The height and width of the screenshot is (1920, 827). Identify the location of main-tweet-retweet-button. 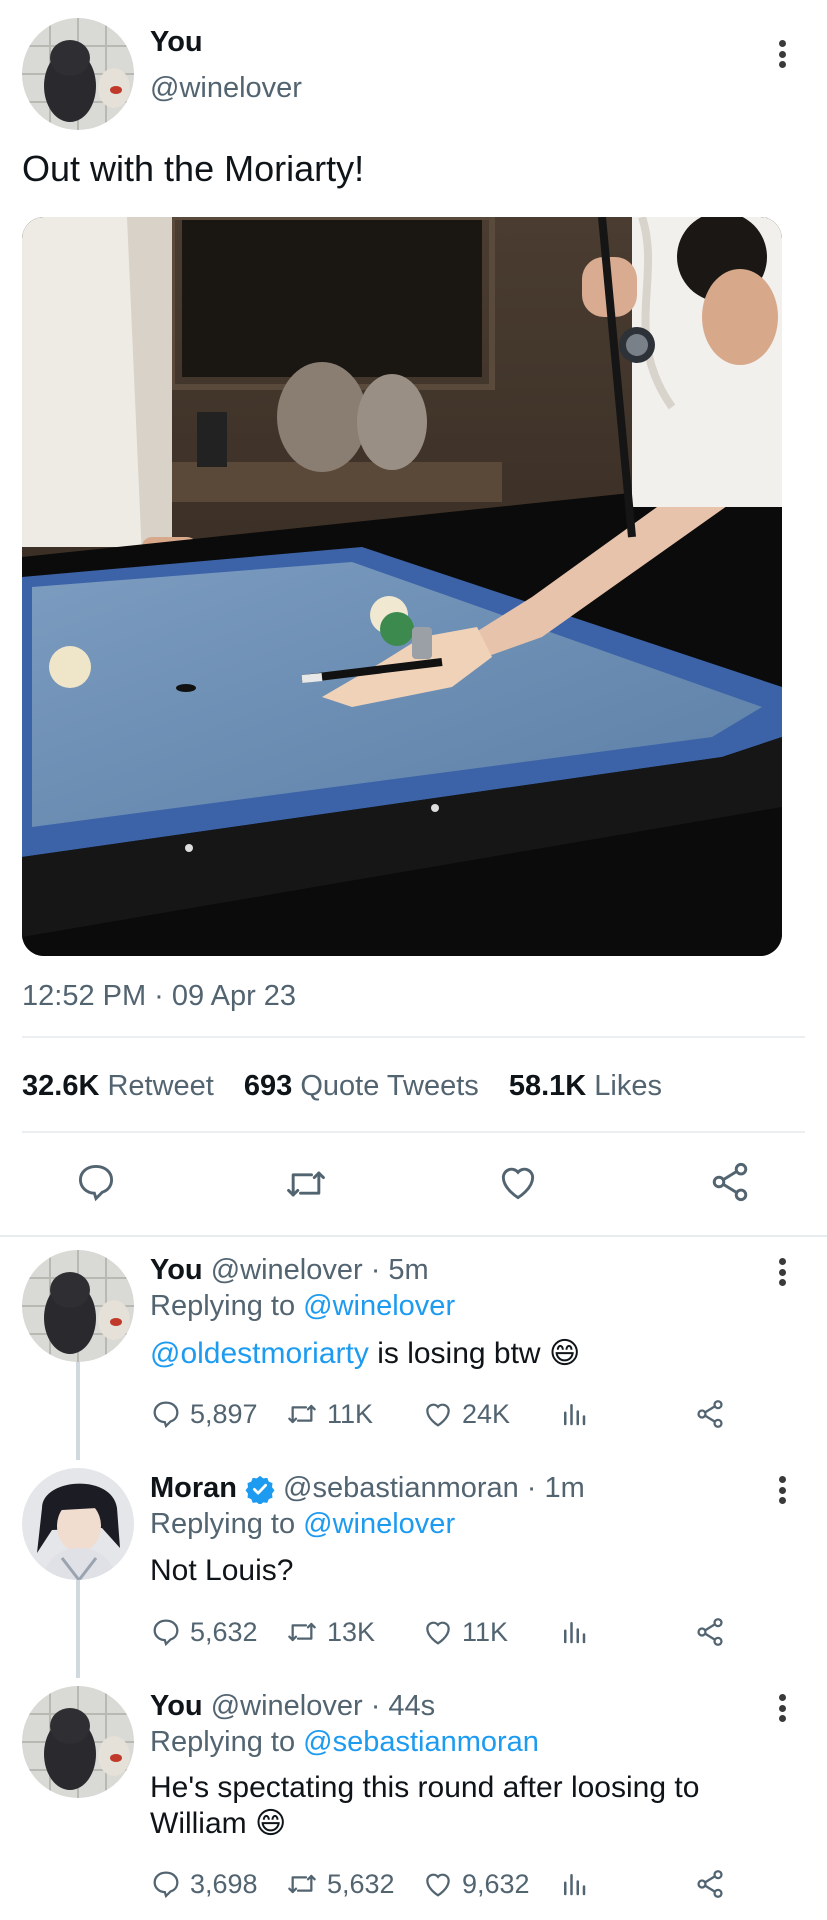
(306, 1186).